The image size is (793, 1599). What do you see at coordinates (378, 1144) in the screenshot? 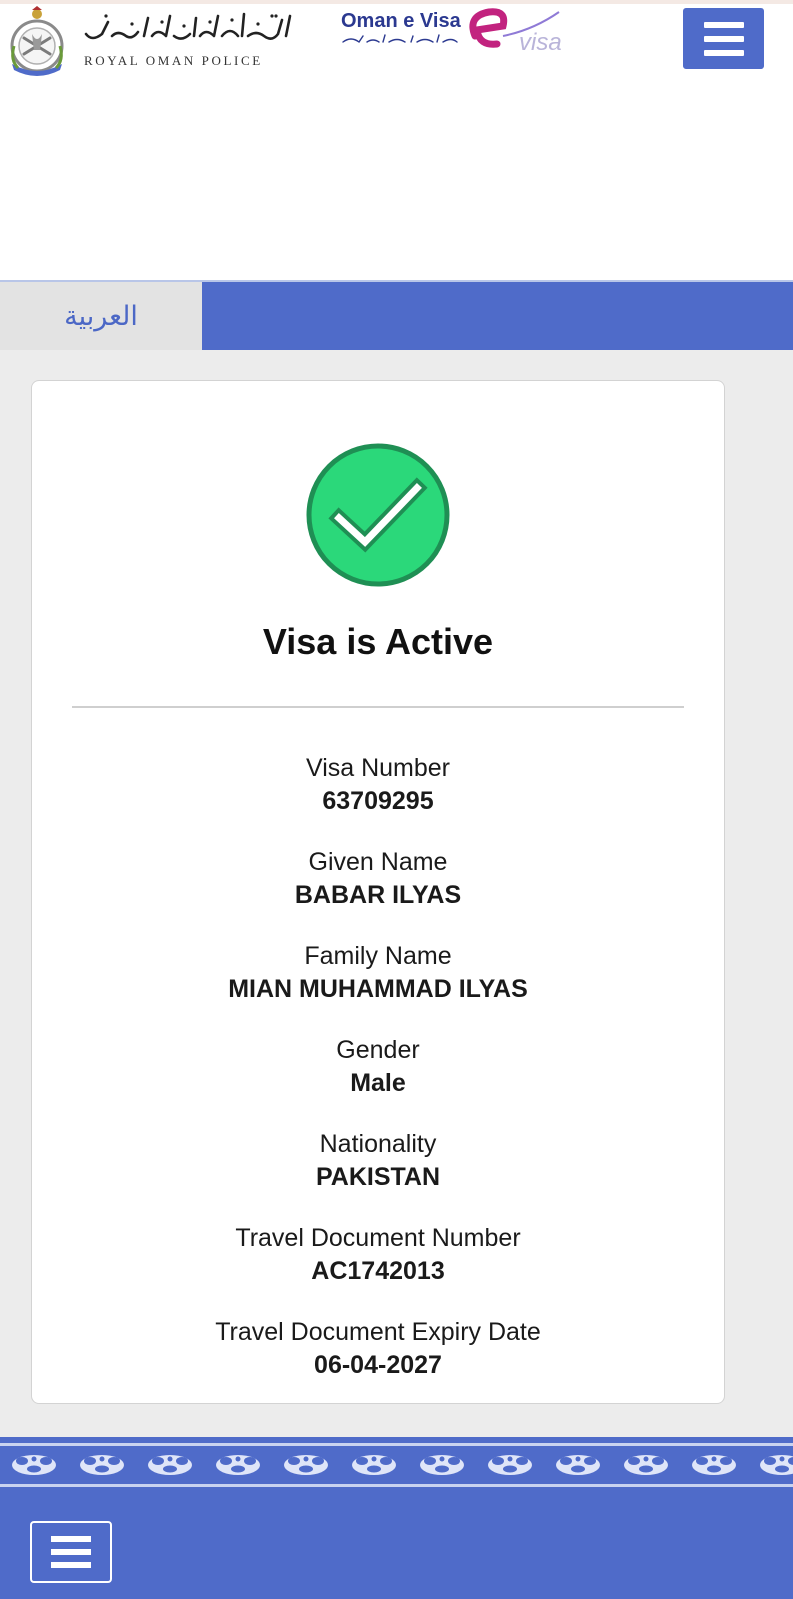
I see `field-label: Nationality` at bounding box center [378, 1144].